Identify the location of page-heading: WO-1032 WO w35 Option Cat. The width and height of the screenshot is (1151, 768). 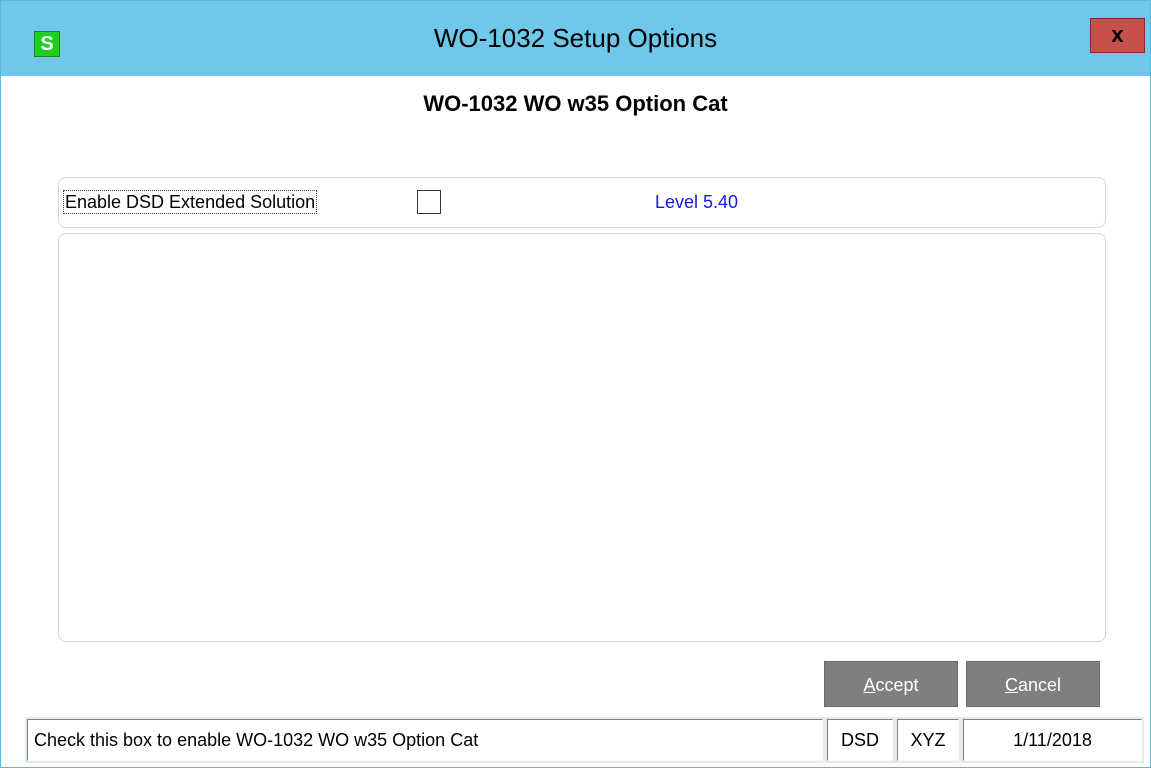
(575, 103).